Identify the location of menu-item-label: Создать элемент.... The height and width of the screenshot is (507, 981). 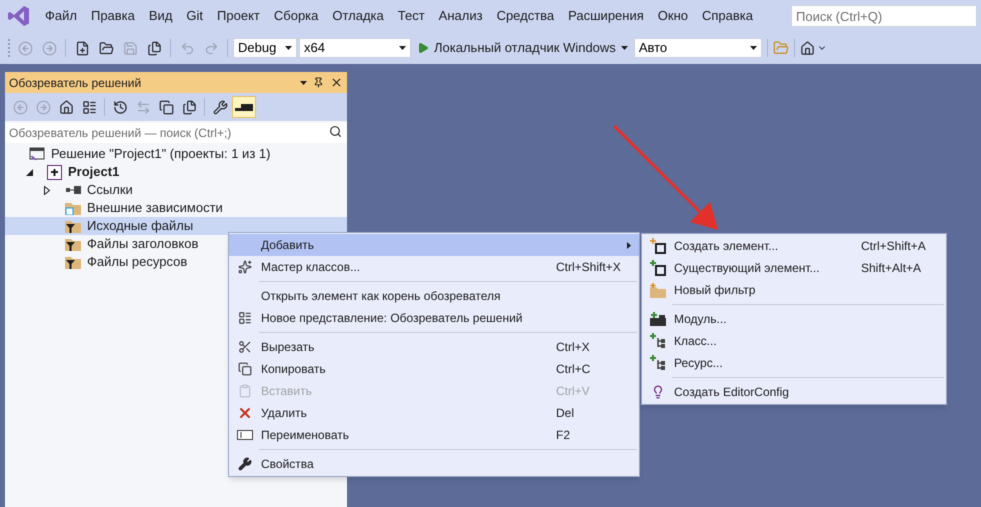
(727, 246).